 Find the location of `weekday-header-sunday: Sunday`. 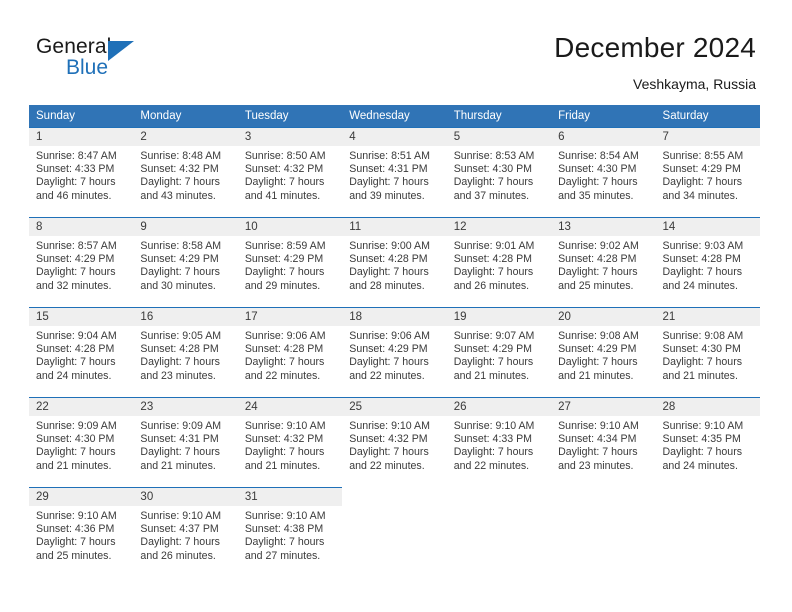

weekday-header-sunday: Sunday is located at coordinates (81, 116).